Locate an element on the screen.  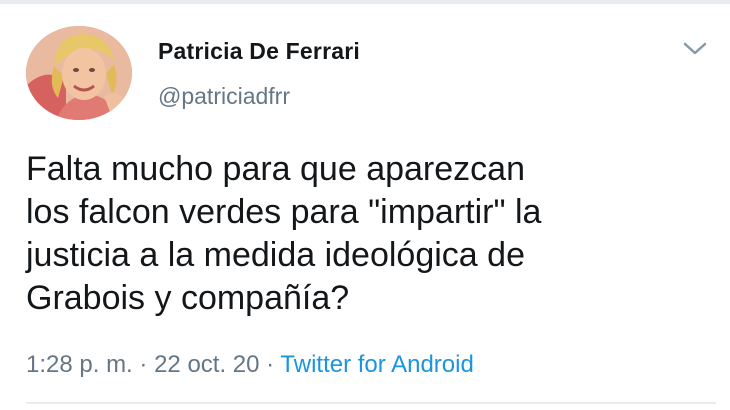
author-handle: @patriciadfrr is located at coordinates (259, 96).